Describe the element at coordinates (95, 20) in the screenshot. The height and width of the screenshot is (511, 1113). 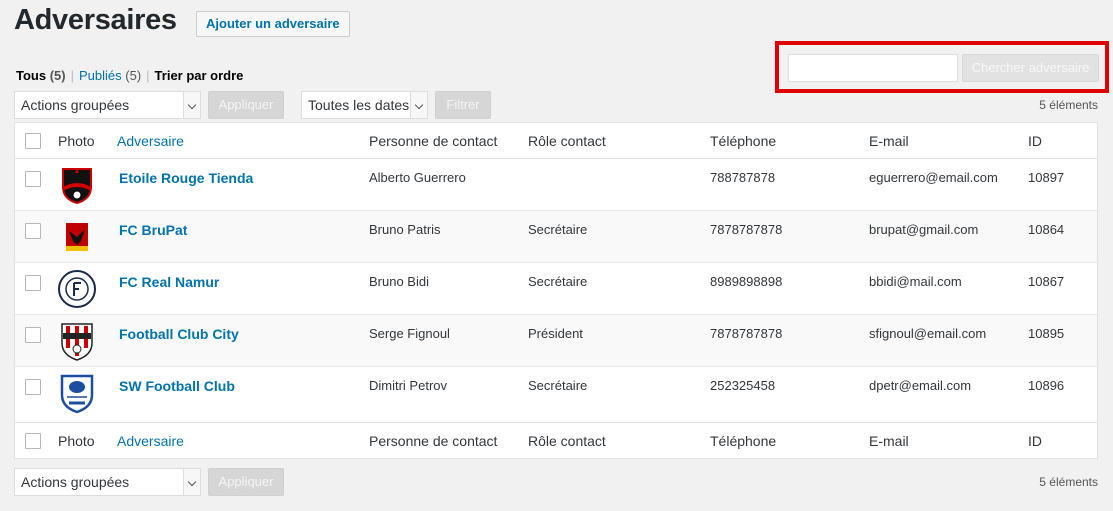
I see `page-title: Adversaires` at that location.